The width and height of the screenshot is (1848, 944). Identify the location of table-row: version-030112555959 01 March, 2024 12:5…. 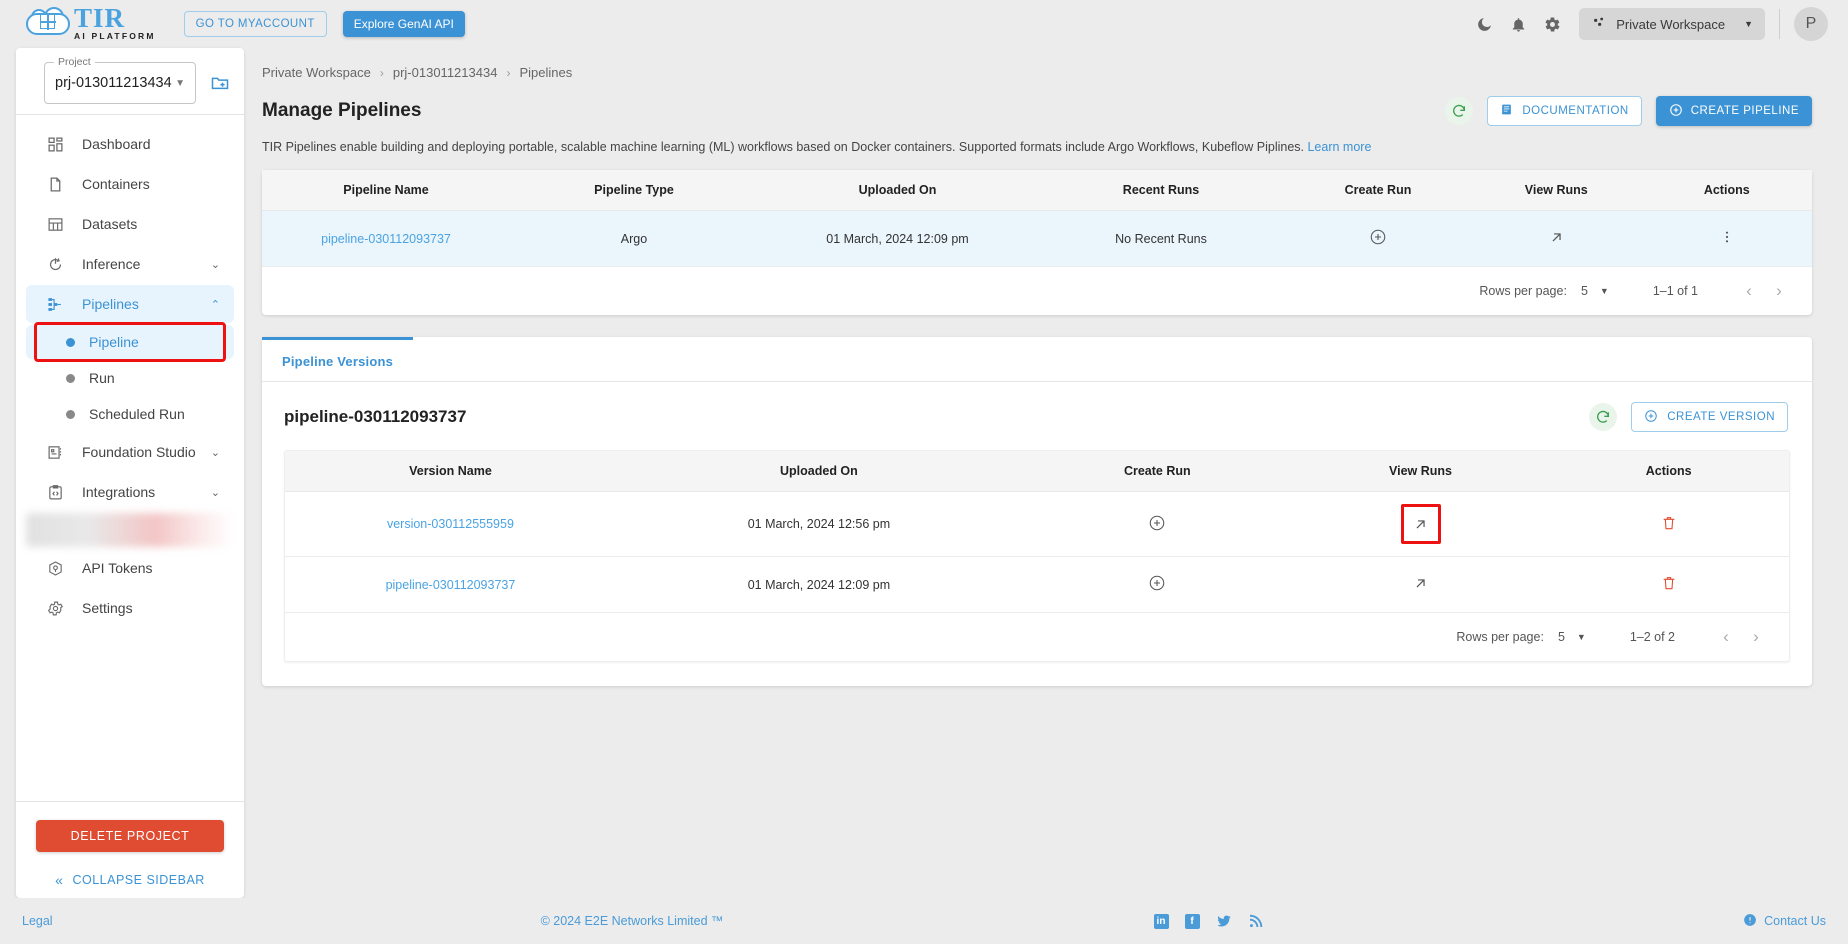
(1037, 524).